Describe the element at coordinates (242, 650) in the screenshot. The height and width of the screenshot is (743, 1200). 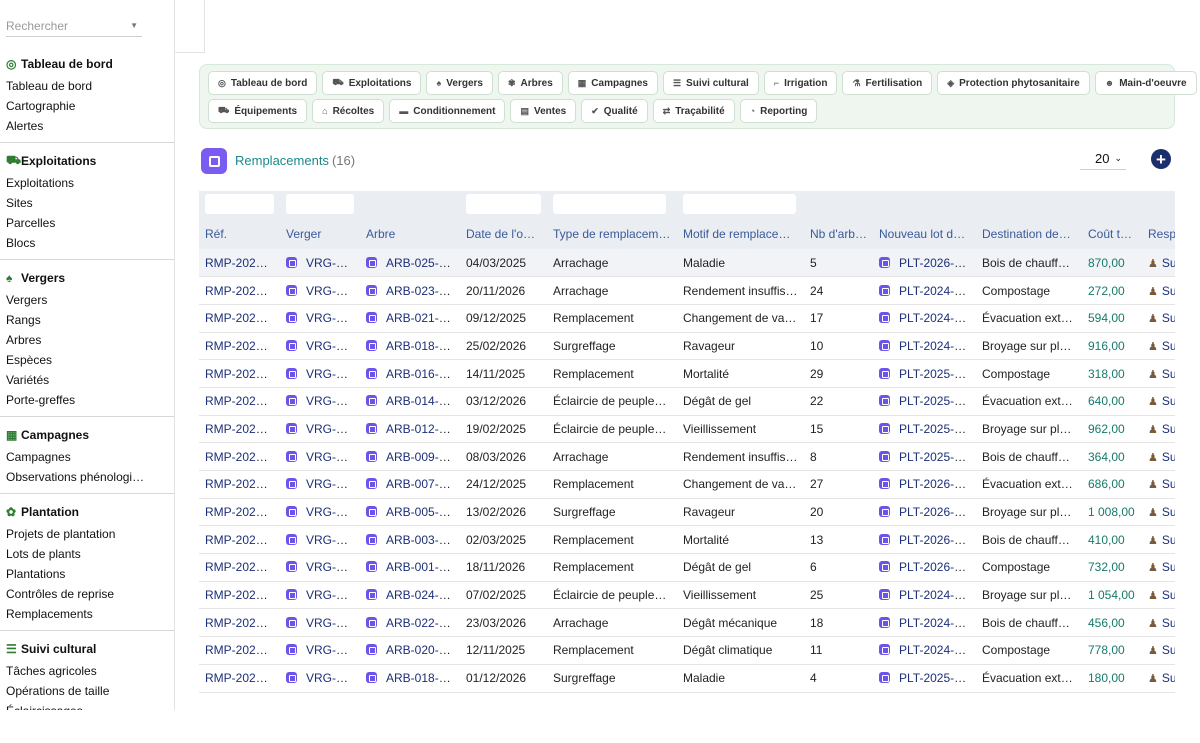
I see `ref-link: RMP-2026-02` at that location.